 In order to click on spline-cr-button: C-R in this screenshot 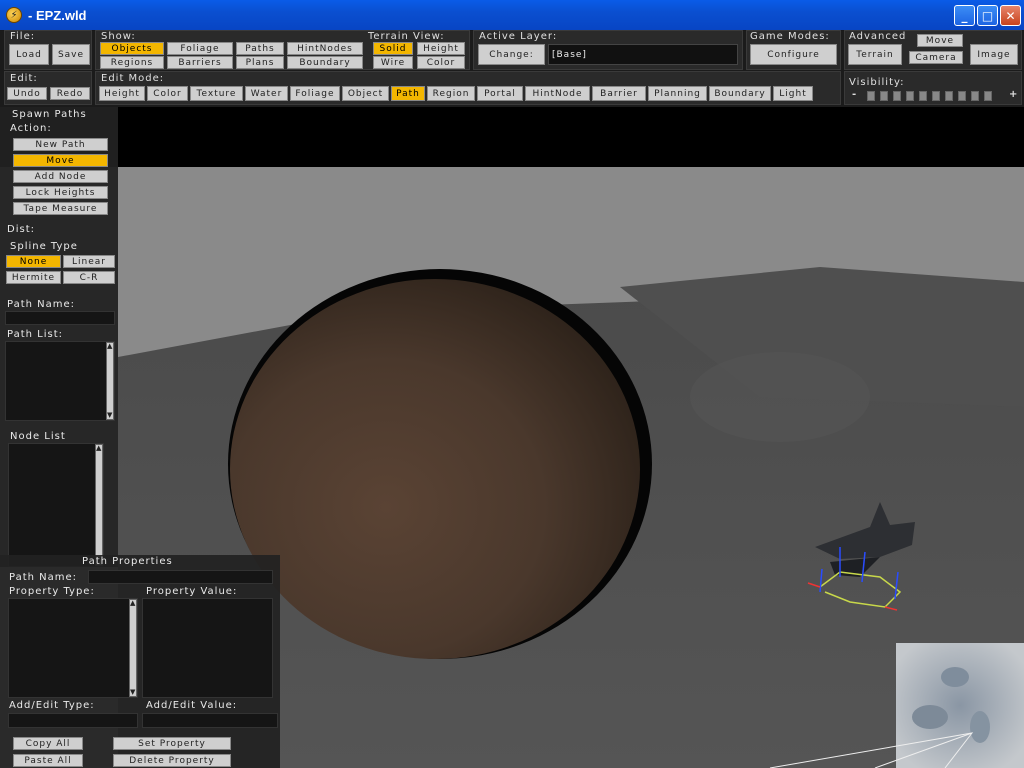, I will do `click(89, 277)`.